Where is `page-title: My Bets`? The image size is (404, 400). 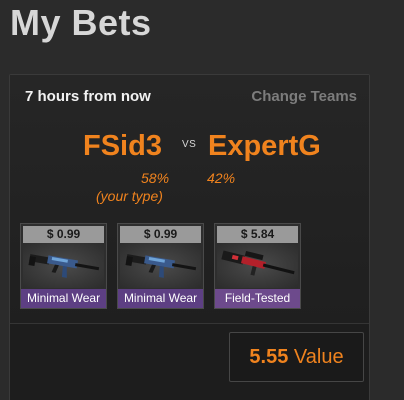
page-title: My Bets is located at coordinates (81, 22).